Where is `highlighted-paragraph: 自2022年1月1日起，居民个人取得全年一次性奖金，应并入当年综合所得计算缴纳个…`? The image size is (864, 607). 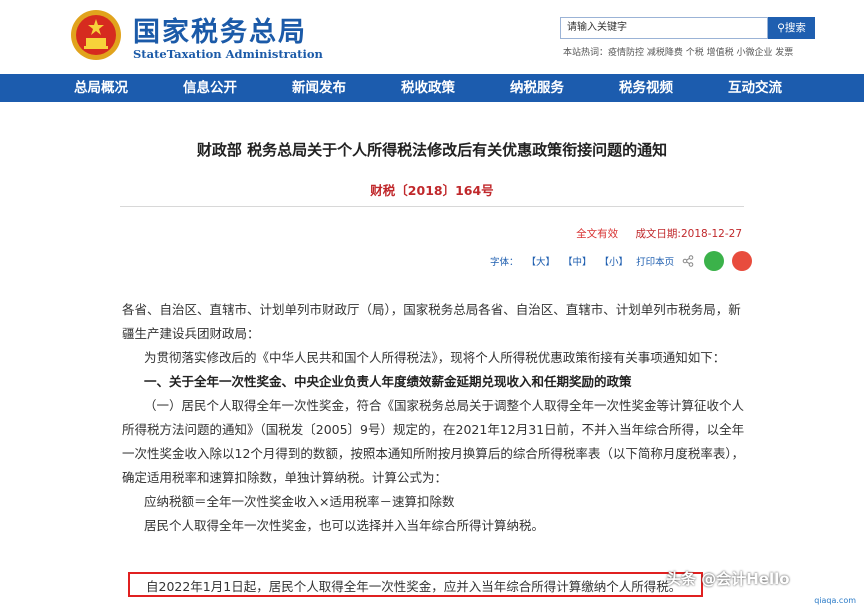 highlighted-paragraph: 自2022年1月1日起，居民个人取得全年一次性奖金，应并入当年综合所得计算缴纳个… is located at coordinates (414, 586).